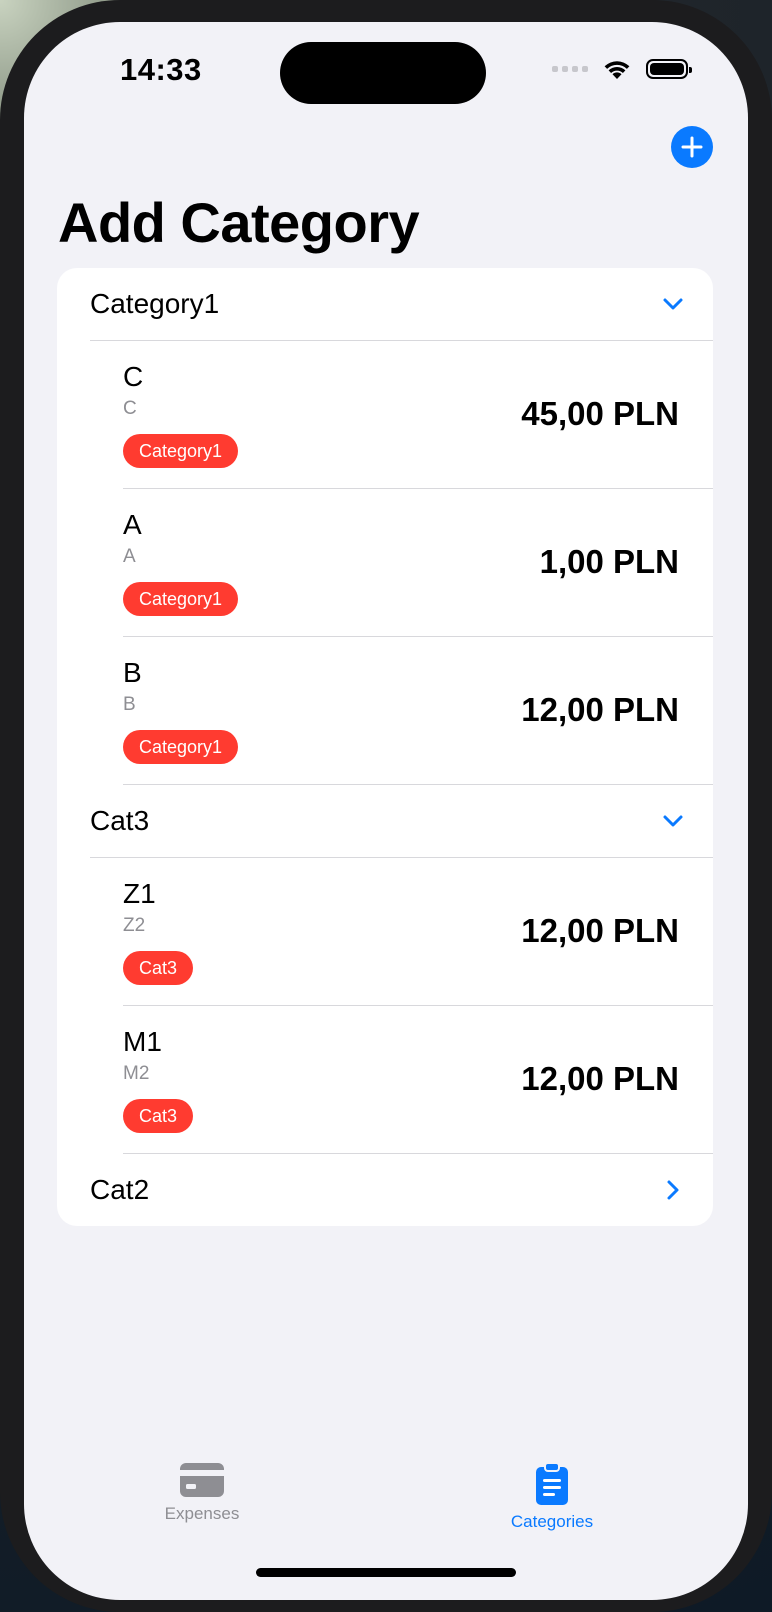  I want to click on credit-card-icon, so click(202, 1480).